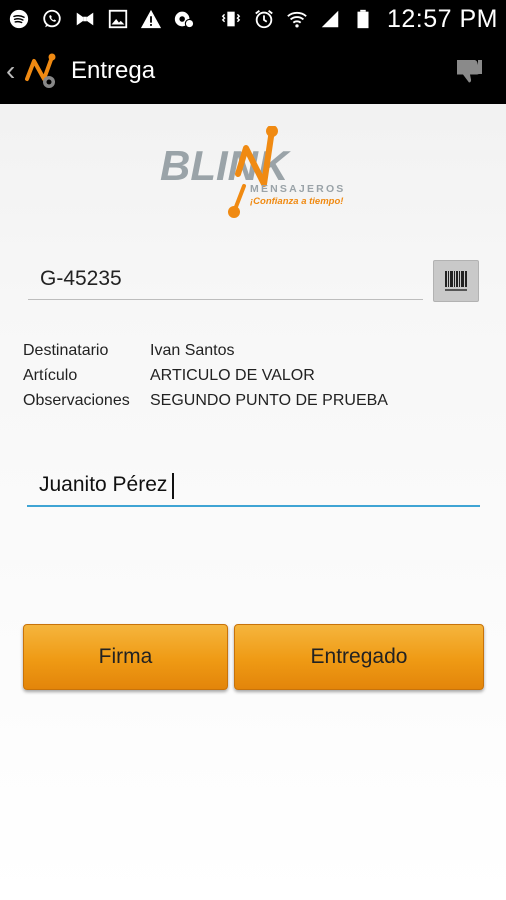 This screenshot has width=506, height=900. I want to click on thumbs-down-icon, so click(469, 71).